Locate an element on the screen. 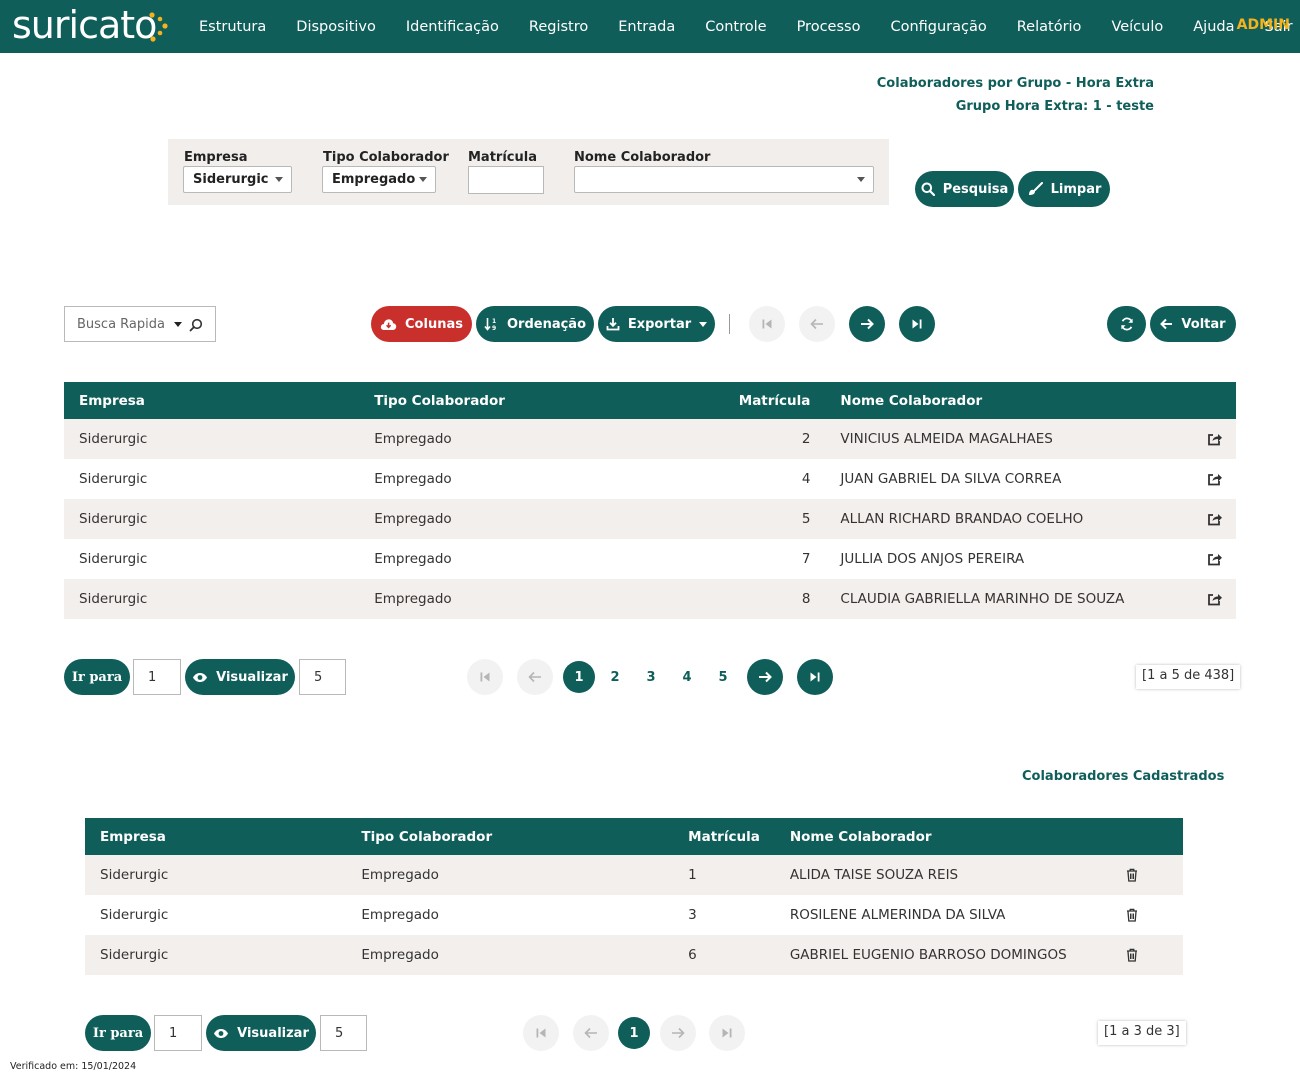  empresa-select: Siderurgic is located at coordinates (237, 179).